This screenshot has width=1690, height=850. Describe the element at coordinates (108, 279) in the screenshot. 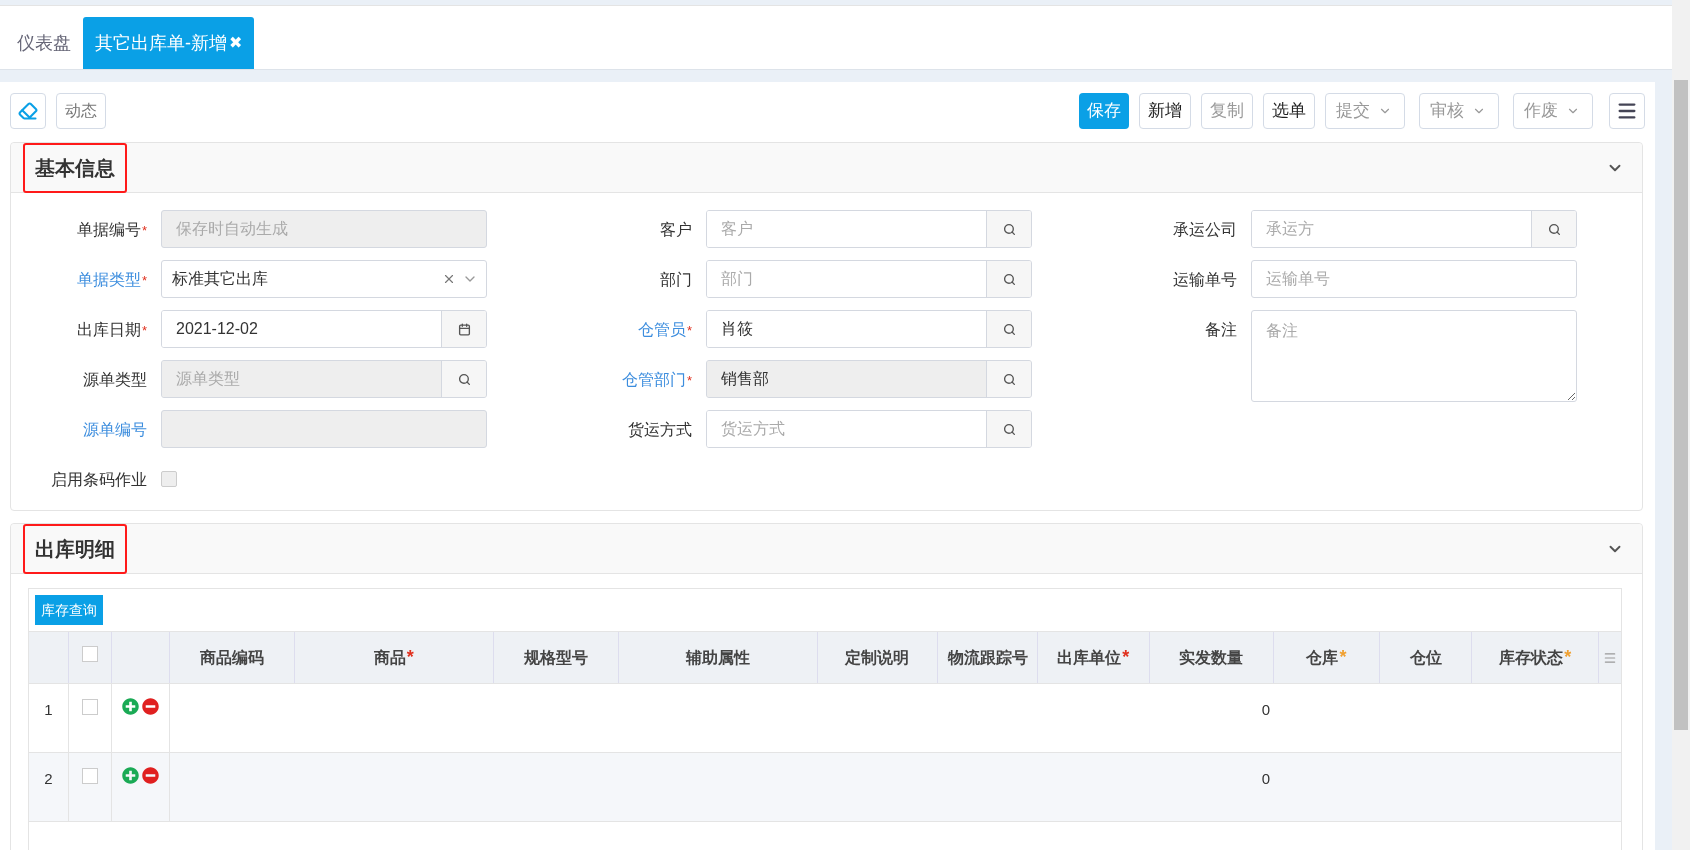

I see `field-label: 单据类型` at that location.